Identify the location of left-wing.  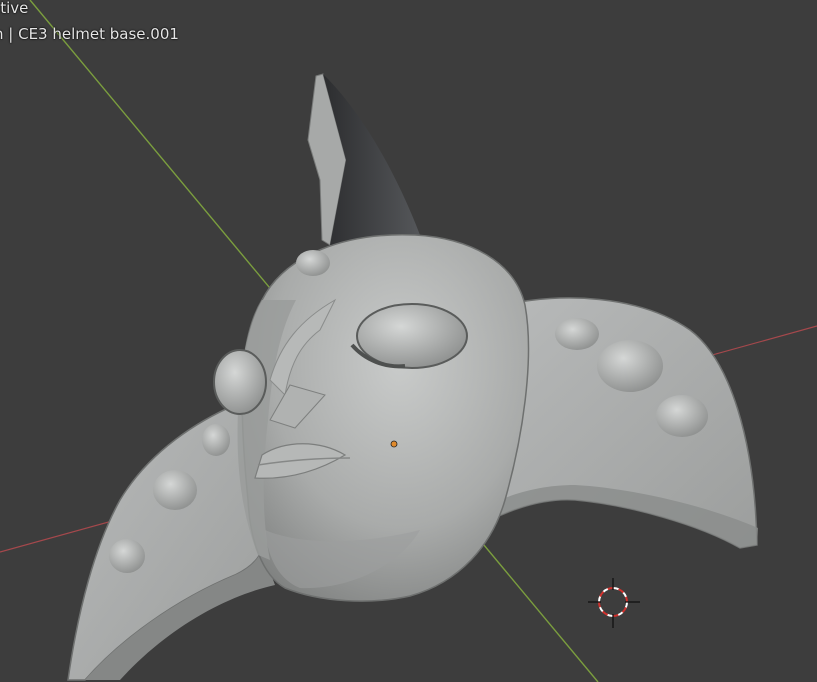
(165, 542).